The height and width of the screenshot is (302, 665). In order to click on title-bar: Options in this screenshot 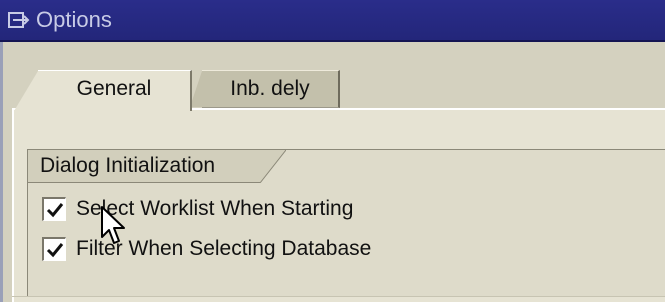, I will do `click(332, 21)`.